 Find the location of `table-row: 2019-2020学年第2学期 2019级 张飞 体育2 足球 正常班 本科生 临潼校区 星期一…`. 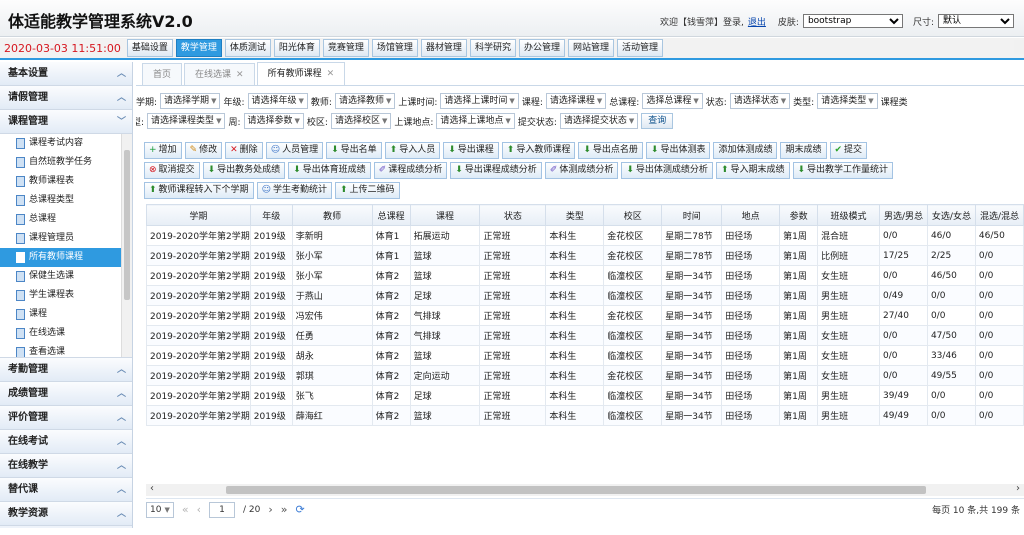

table-row: 2019-2020学年第2学期 2019级 张飞 体育2 足球 正常班 本科生 临潼校区 星期一… is located at coordinates (585, 395).